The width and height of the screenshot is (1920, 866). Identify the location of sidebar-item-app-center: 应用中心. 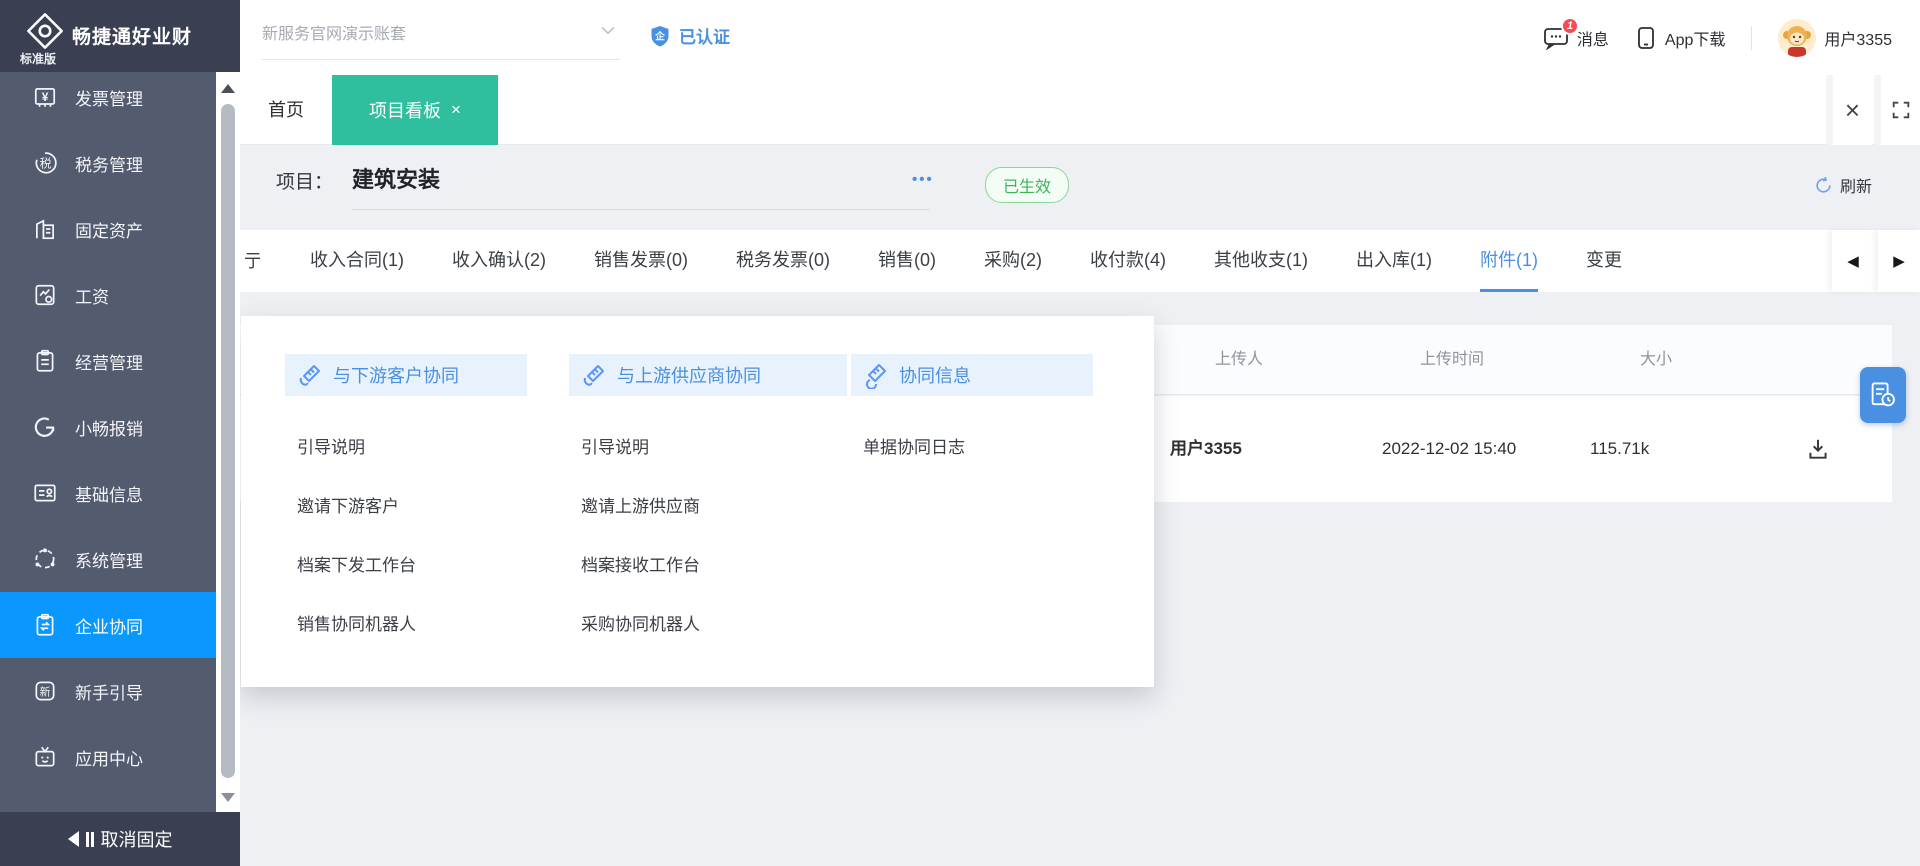
(108, 757).